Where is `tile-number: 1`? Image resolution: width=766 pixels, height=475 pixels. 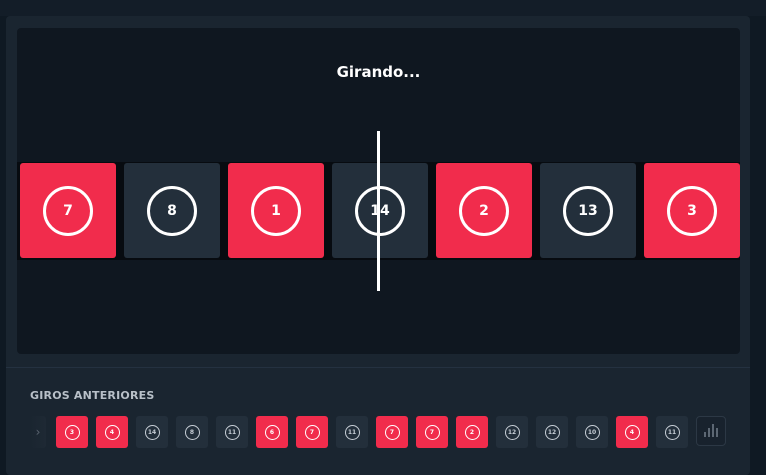
tile-number: 1 is located at coordinates (276, 210).